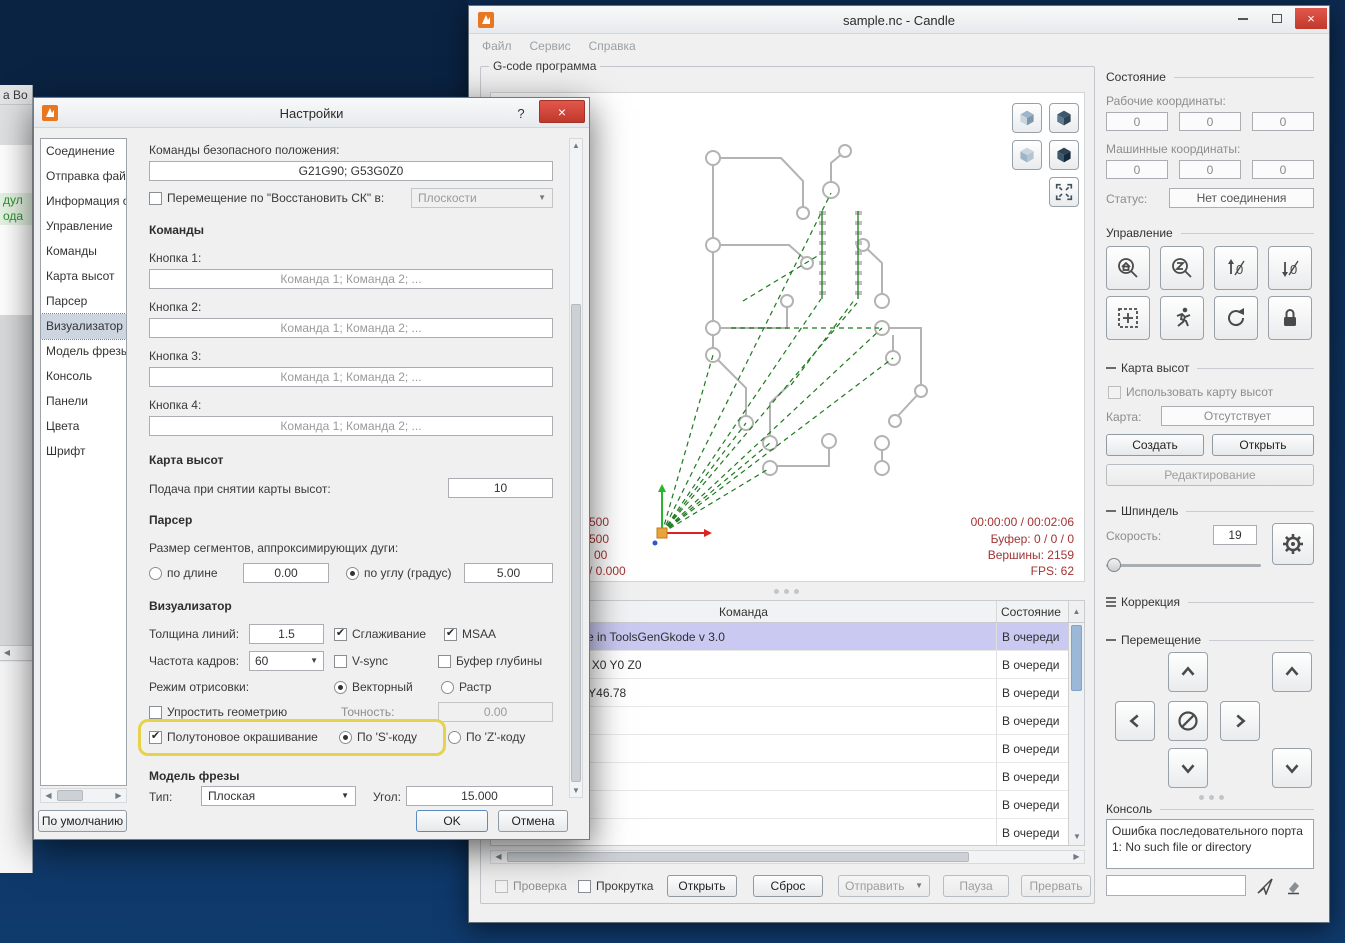  What do you see at coordinates (1263, 445) in the screenshot?
I see `open-map-button: Открыть` at bounding box center [1263, 445].